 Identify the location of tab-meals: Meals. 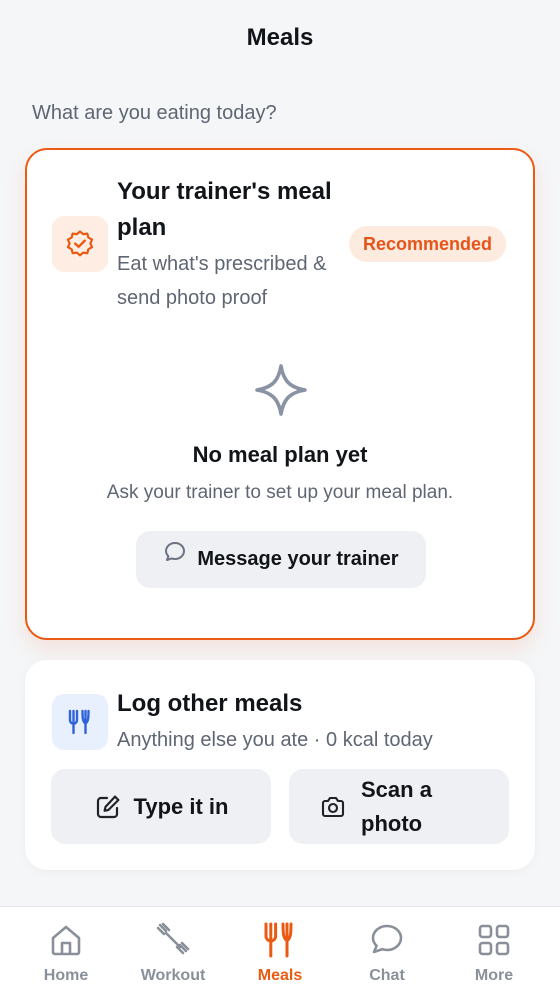
(280, 951).